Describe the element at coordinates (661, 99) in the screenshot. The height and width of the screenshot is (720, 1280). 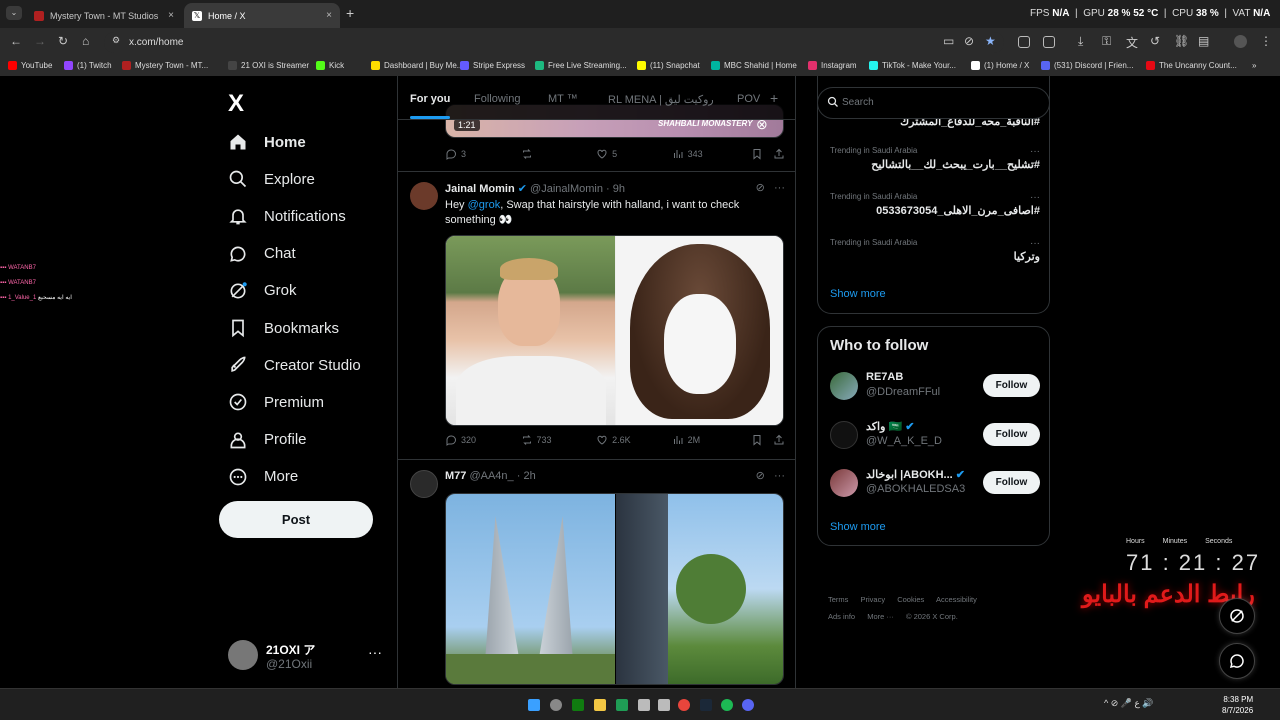
I see `tab-rl-mena: RL MENA | روكيت ليق` at that location.